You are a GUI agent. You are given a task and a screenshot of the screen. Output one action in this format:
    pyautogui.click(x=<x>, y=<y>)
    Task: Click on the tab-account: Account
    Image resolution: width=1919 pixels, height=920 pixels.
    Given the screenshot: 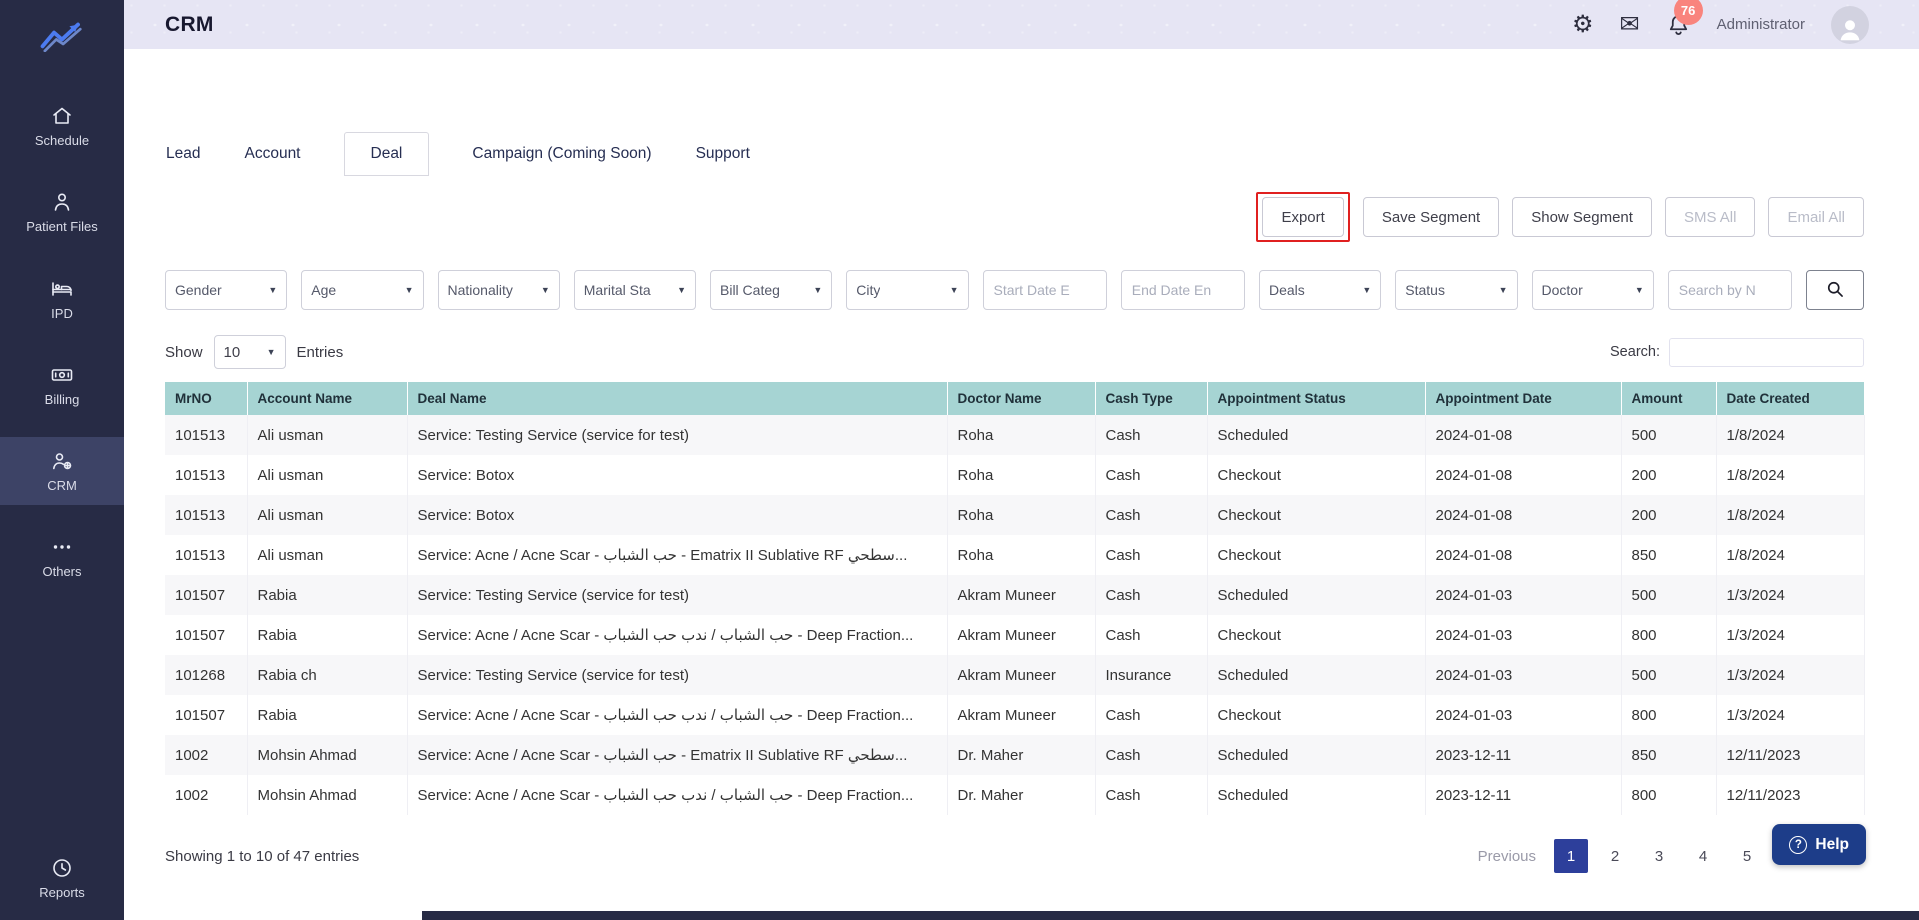 What is the action you would take?
    pyautogui.click(x=272, y=154)
    